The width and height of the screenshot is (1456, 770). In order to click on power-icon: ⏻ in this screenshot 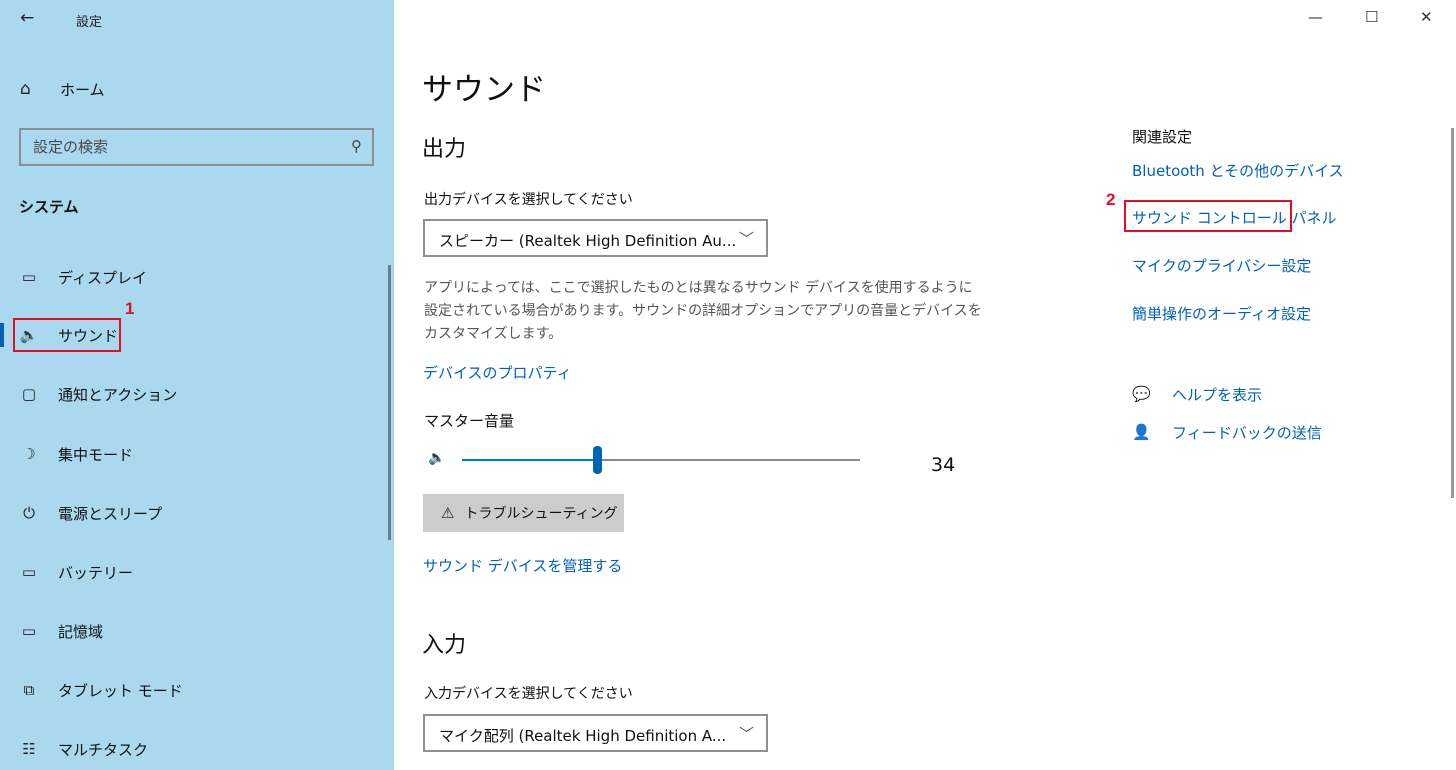, I will do `click(29, 513)`.